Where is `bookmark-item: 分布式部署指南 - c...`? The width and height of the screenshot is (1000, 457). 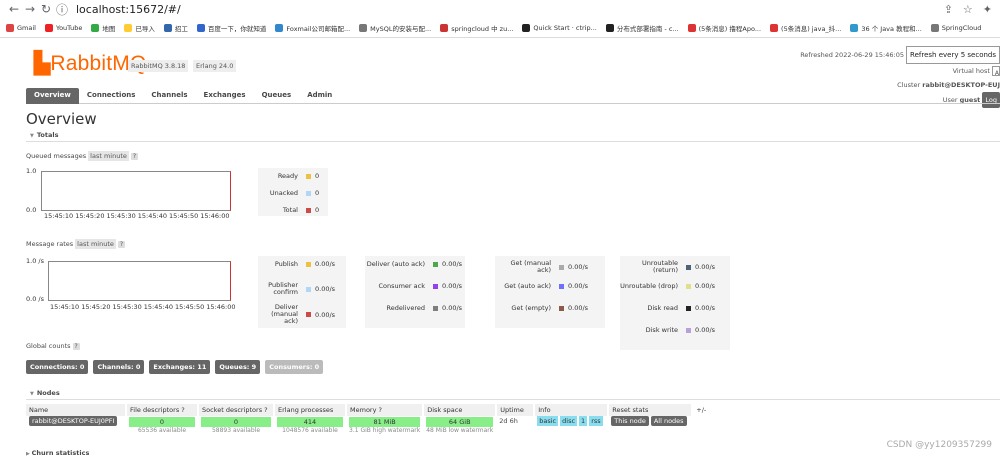 bookmark-item: 分布式部署指南 - c... is located at coordinates (642, 28).